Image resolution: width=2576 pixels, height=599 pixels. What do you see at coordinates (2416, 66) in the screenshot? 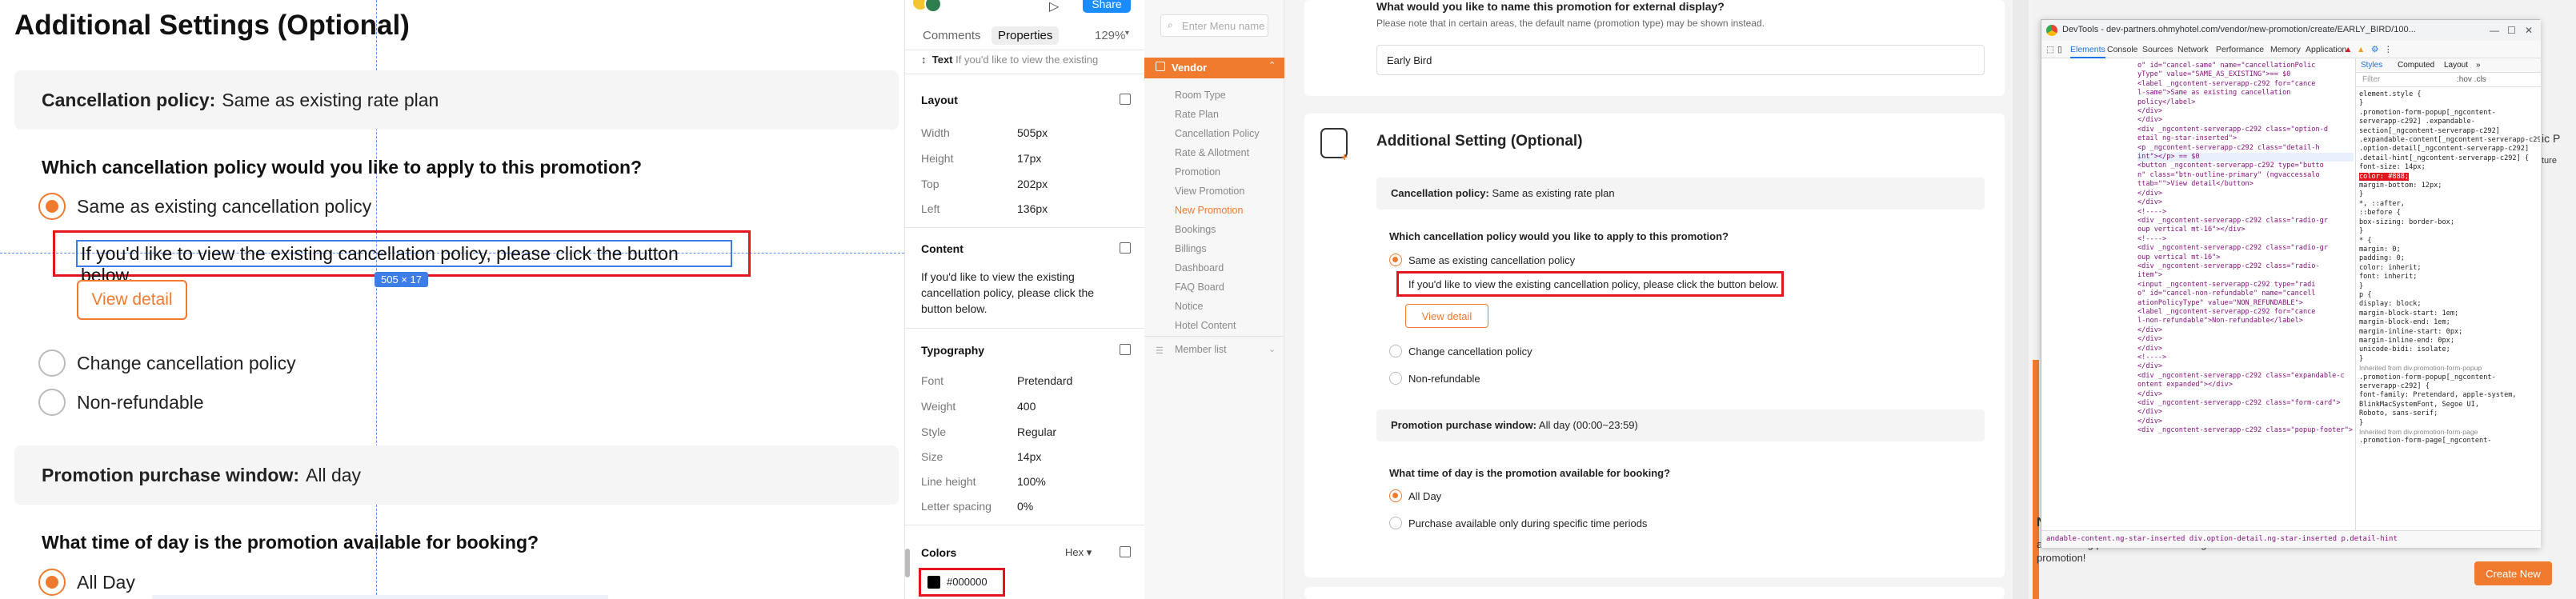
I see `tab-computed: Computed` at bounding box center [2416, 66].